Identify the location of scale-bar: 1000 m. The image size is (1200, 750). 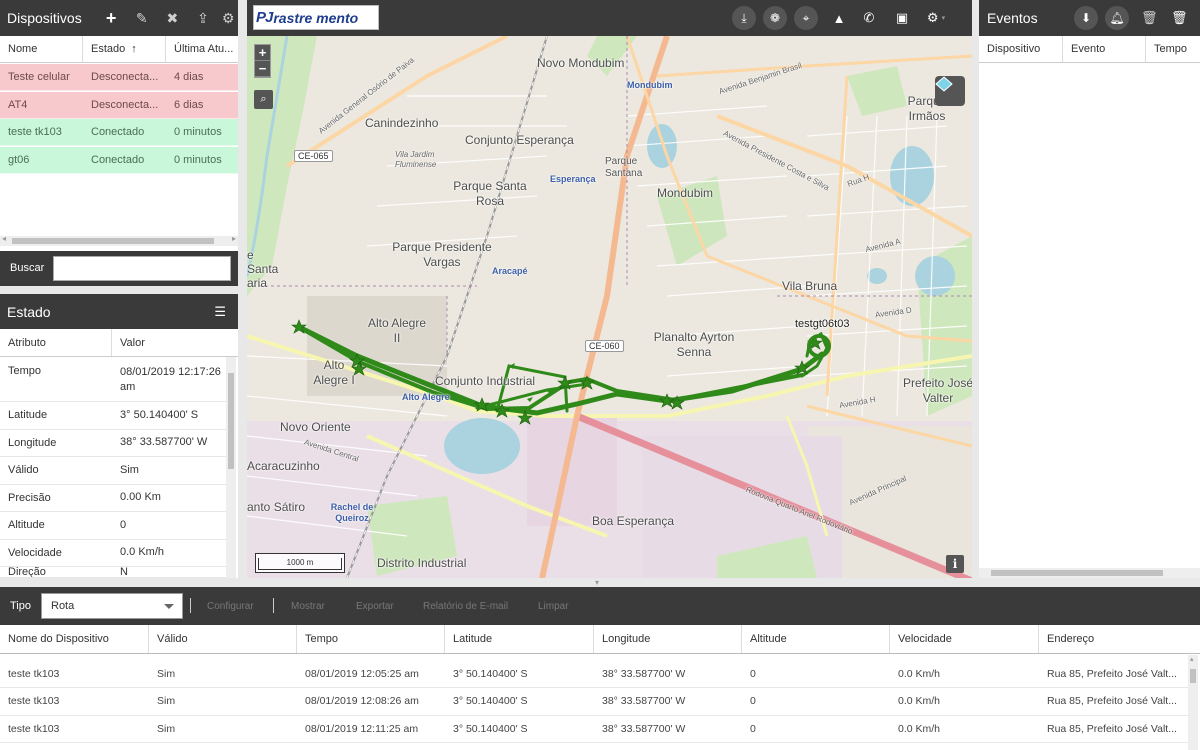
(300, 563).